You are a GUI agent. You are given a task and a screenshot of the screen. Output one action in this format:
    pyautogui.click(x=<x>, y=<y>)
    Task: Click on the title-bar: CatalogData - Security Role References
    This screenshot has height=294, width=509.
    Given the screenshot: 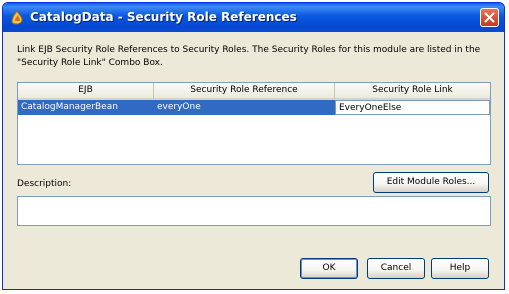 What is the action you would take?
    pyautogui.click(x=253, y=17)
    